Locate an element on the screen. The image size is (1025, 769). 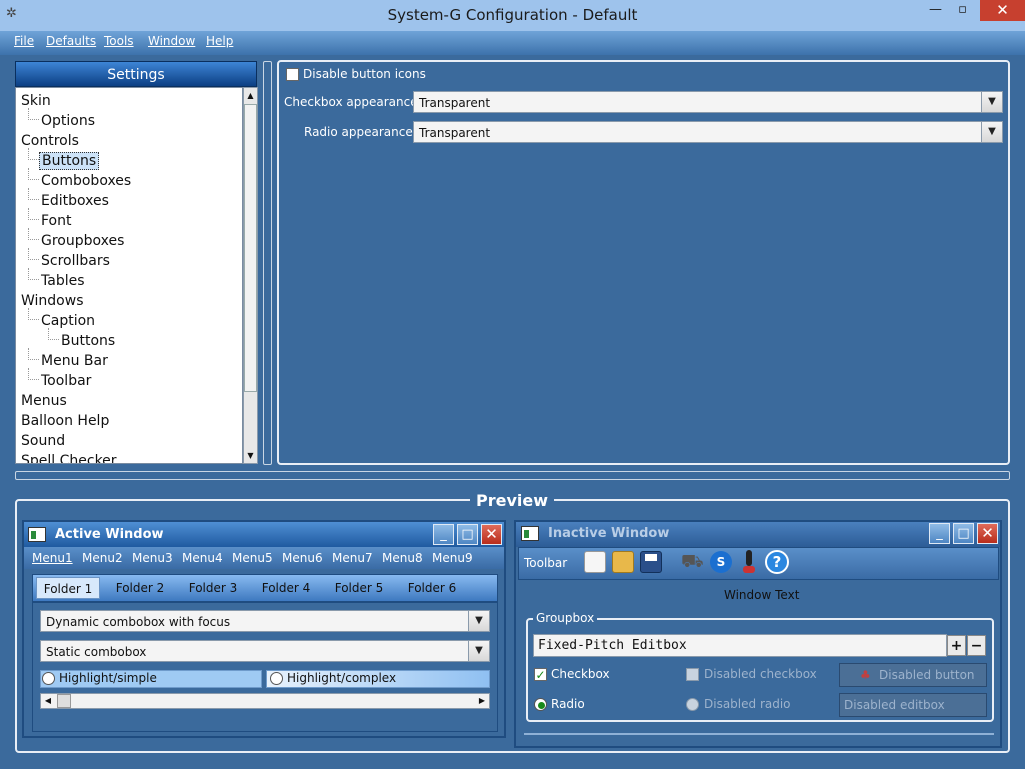
tree-item-menu-bar: Menu Bar is located at coordinates (74, 361).